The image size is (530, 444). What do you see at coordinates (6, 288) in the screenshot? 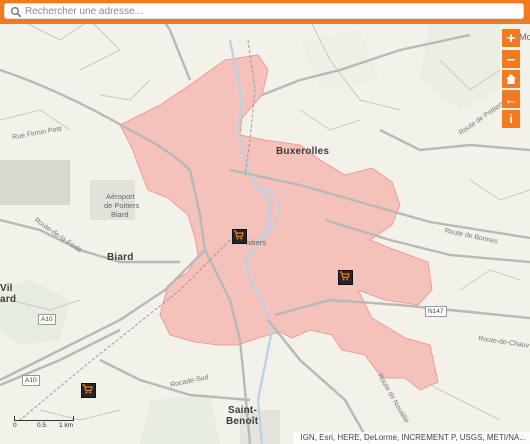
I see `label-vil: Vil` at bounding box center [6, 288].